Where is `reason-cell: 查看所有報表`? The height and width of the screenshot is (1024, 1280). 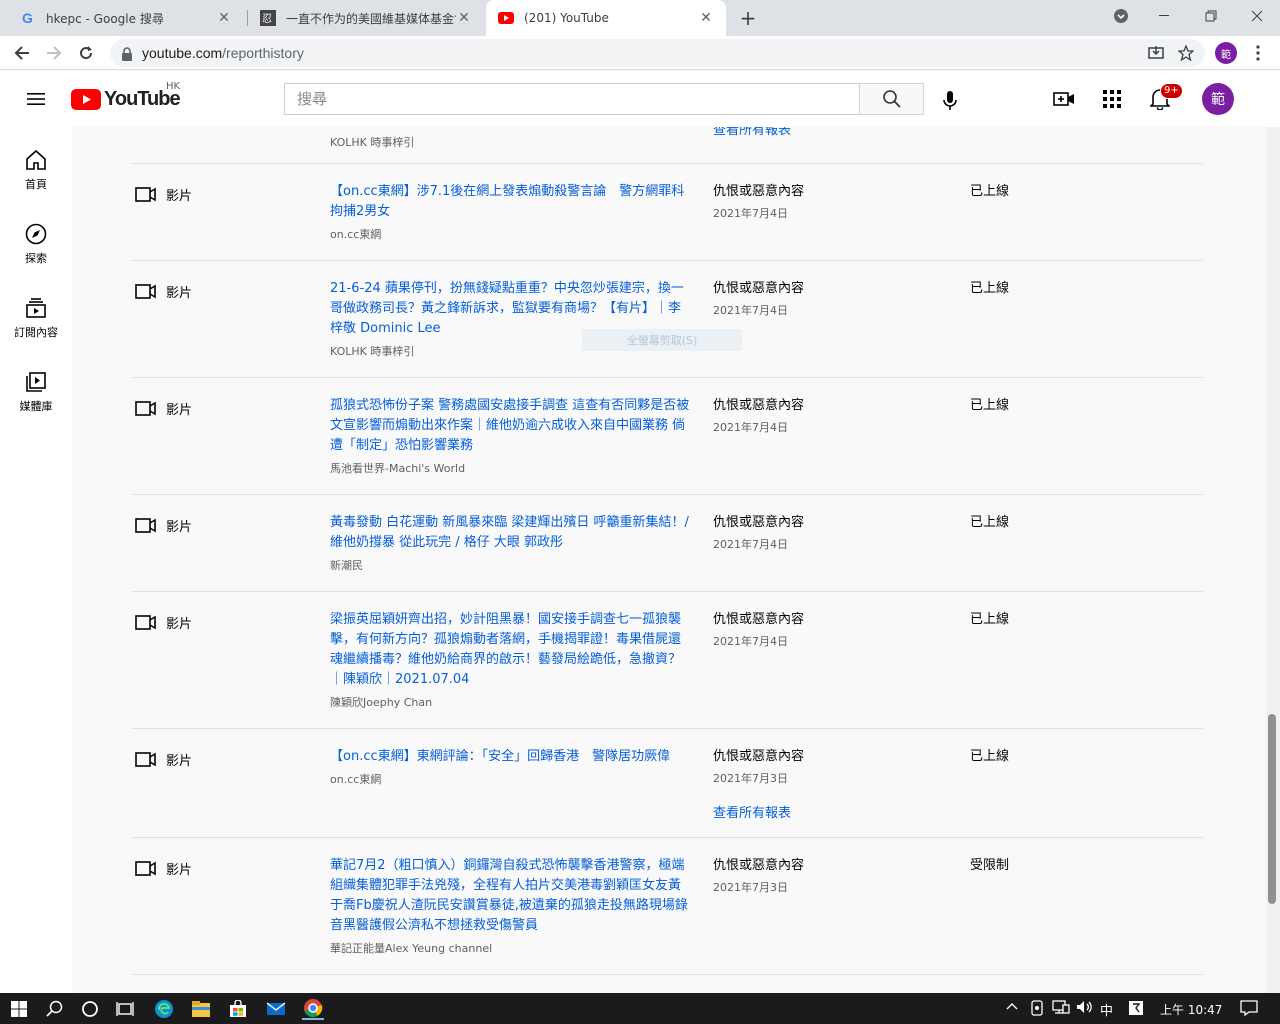
reason-cell: 查看所有報表 is located at coordinates (828, 132).